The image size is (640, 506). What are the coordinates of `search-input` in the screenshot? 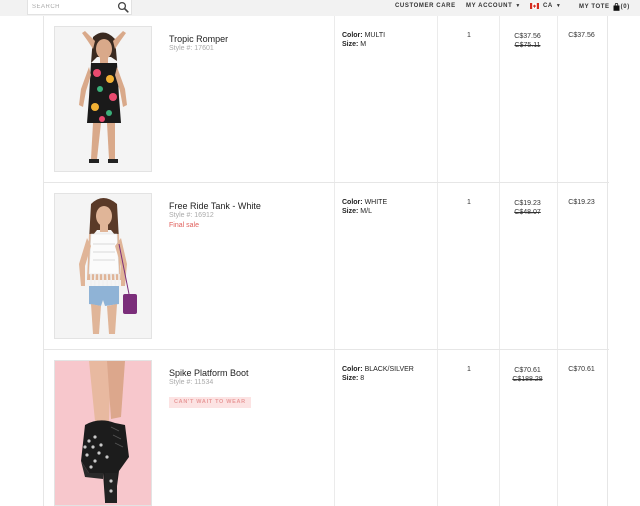 It's located at (72, 7).